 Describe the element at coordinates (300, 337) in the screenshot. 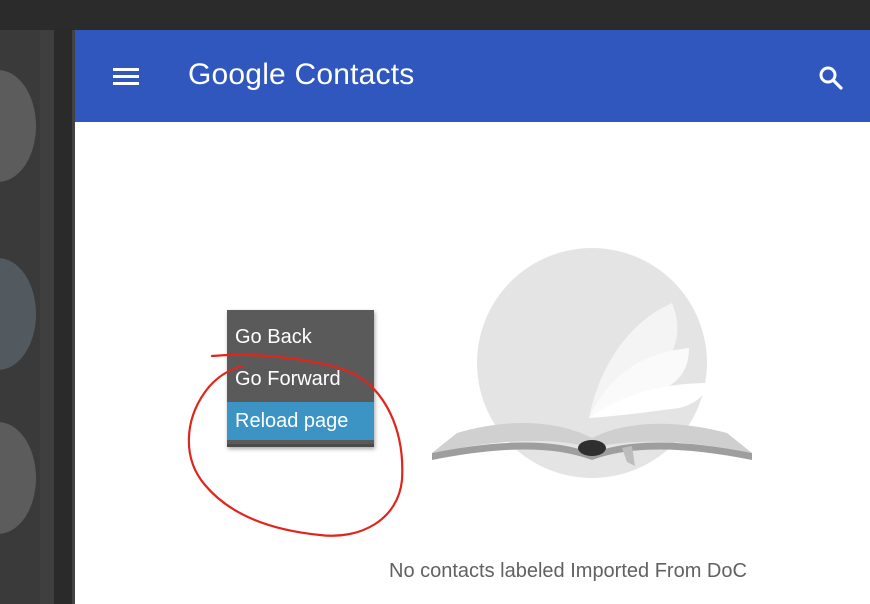

I see `menu-item-go-back: Go Back` at that location.